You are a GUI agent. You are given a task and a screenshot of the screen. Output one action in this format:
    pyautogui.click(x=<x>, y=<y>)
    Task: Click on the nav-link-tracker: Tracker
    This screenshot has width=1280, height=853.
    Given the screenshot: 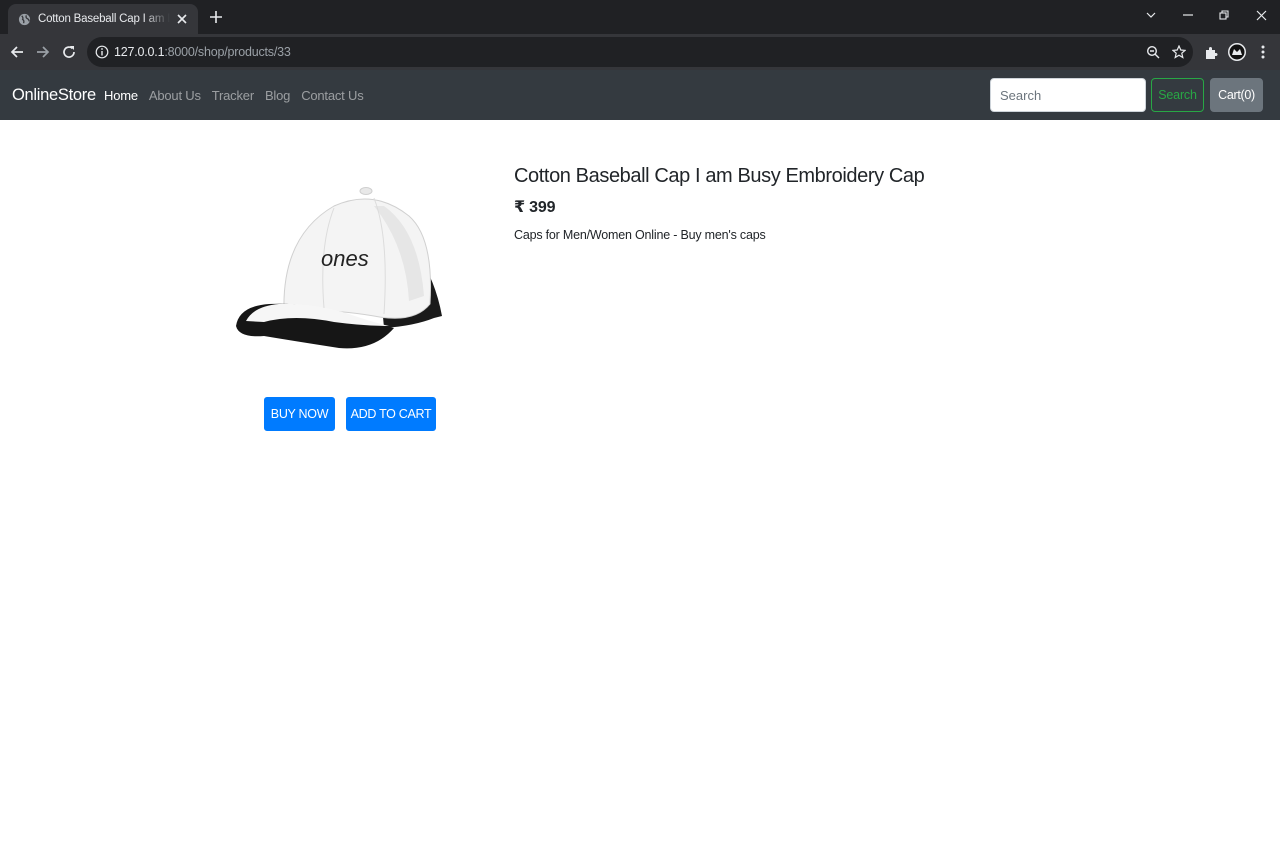 What is the action you would take?
    pyautogui.click(x=233, y=95)
    